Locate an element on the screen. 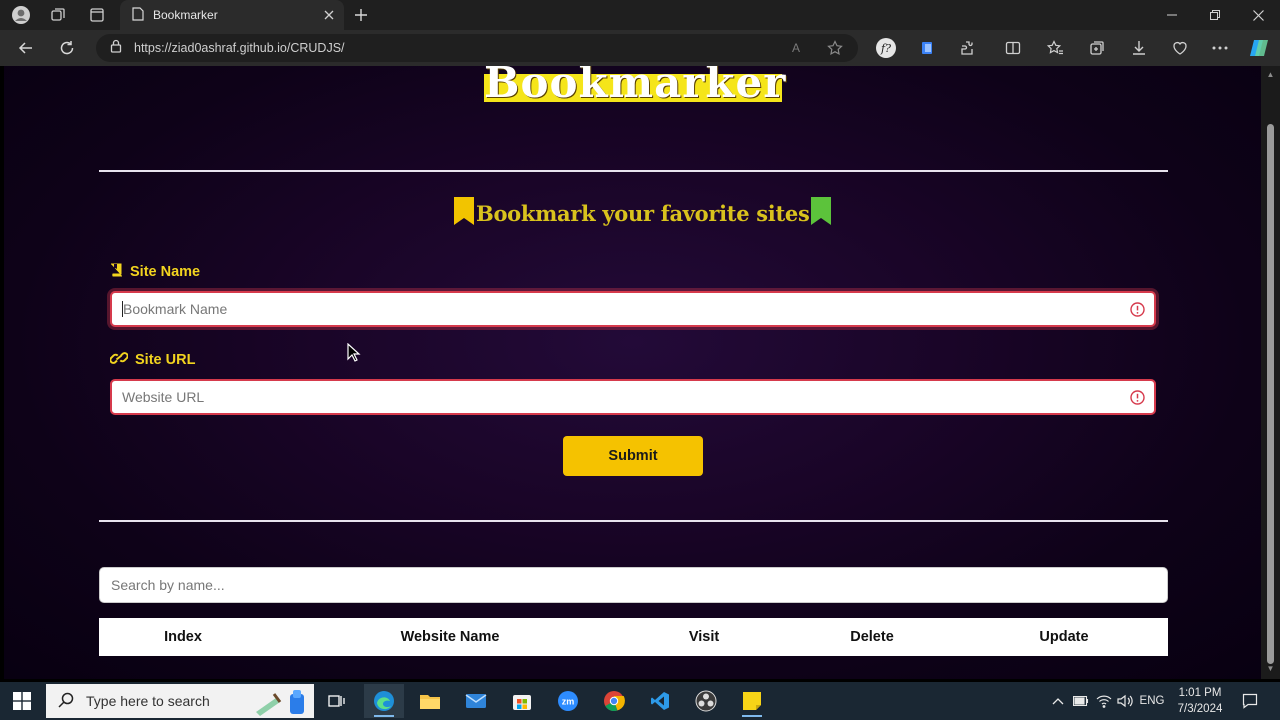 The width and height of the screenshot is (1280, 720). sticky-notes-icon is located at coordinates (752, 701).